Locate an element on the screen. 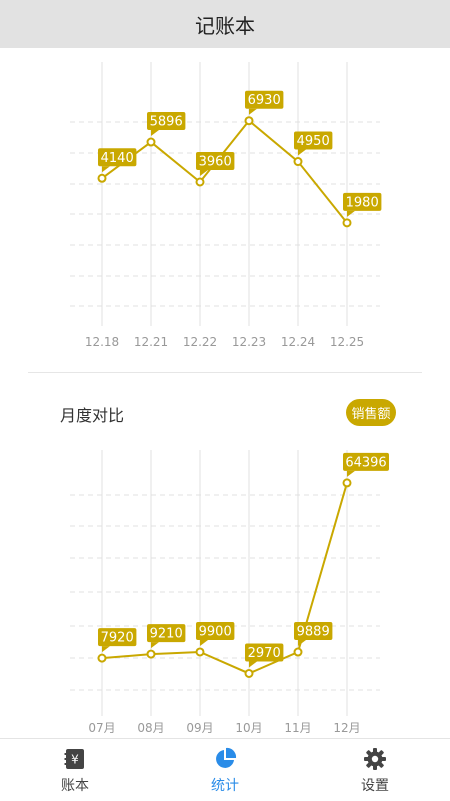 The image size is (450, 801). tab-ledger: ¥ 账本 is located at coordinates (75, 770).